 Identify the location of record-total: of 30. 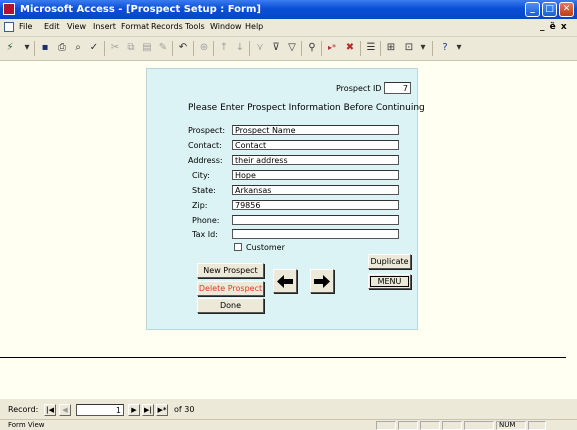
(184, 409).